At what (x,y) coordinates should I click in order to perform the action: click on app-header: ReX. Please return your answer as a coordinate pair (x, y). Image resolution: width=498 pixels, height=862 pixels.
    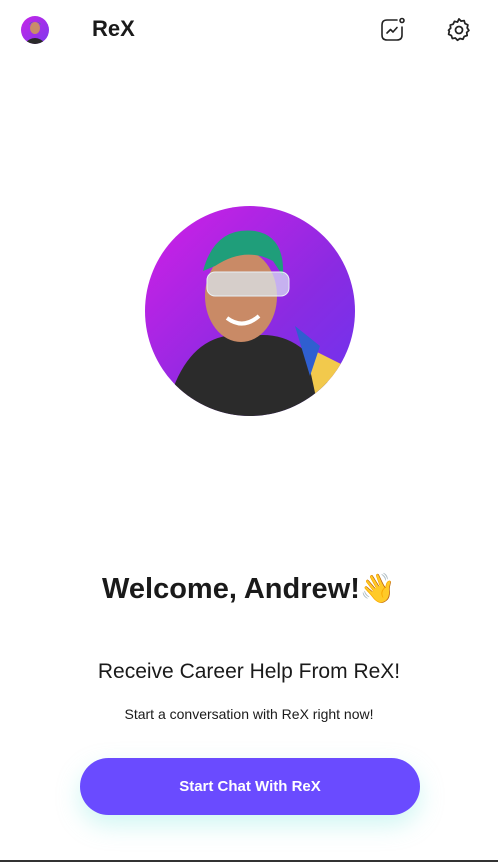
    Looking at the image, I should click on (249, 30).